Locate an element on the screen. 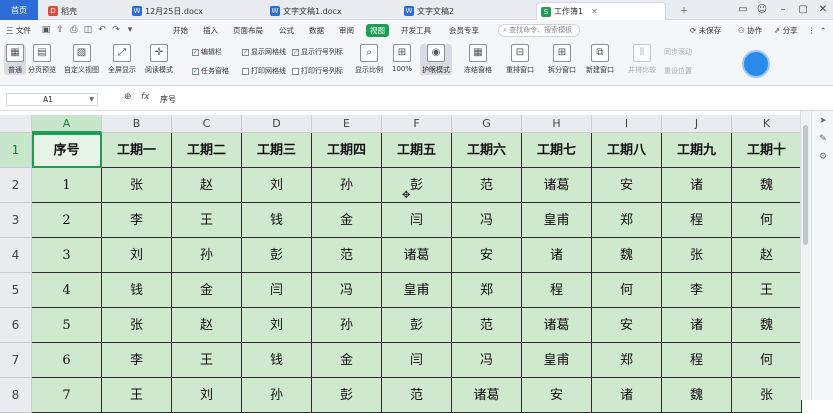 Image resolution: width=833 pixels, height=413 pixels. column-header-c: C is located at coordinates (207, 124).